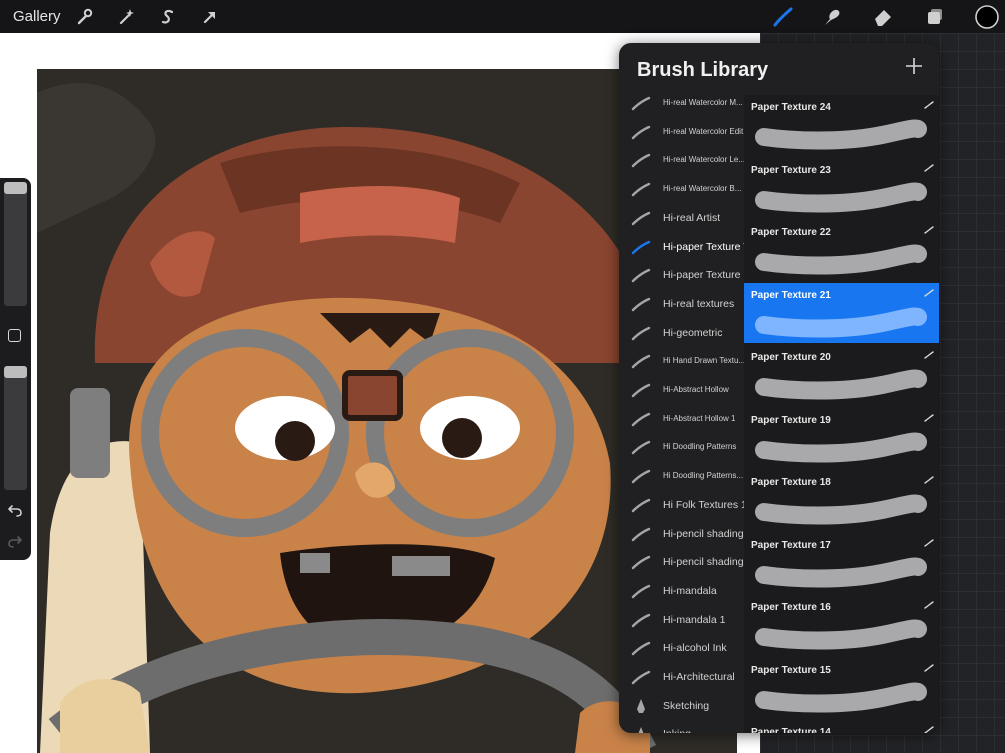 The image size is (1005, 753). I want to click on brush-name: Paper Texture 17, so click(791, 545).